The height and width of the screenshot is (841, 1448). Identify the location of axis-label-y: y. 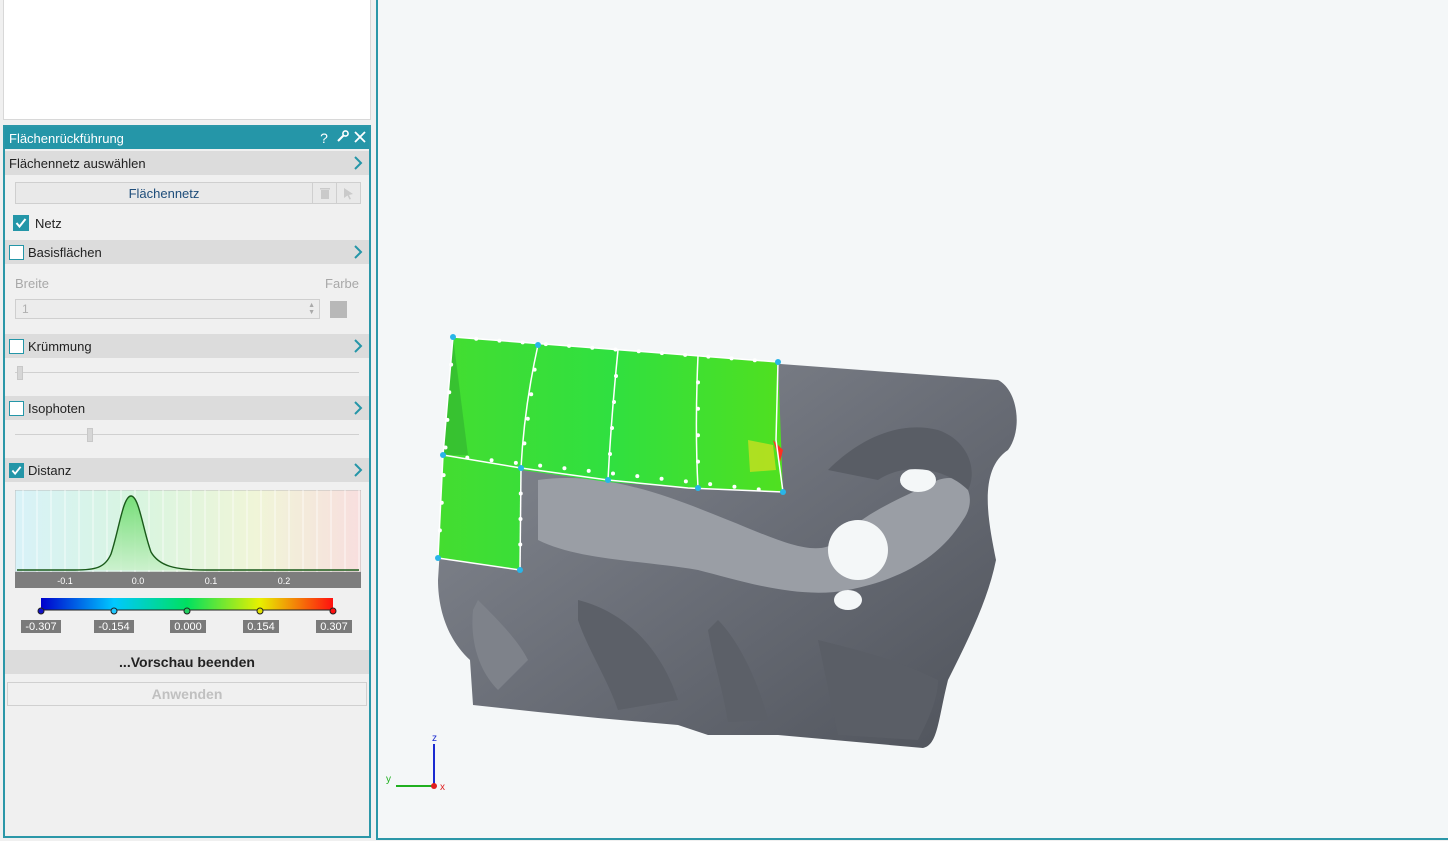
(388, 779).